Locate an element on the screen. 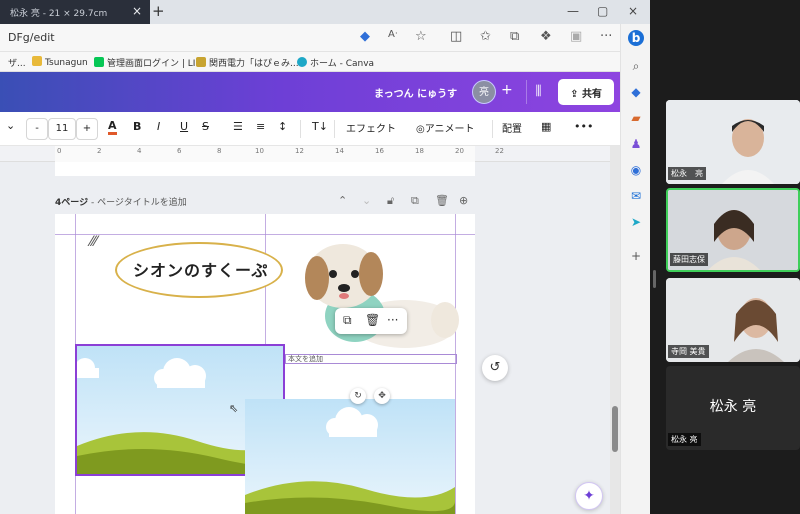 The image size is (800, 514). browser-tab: 松永 亮 - 21 × 29.7cm × is located at coordinates (75, 12).